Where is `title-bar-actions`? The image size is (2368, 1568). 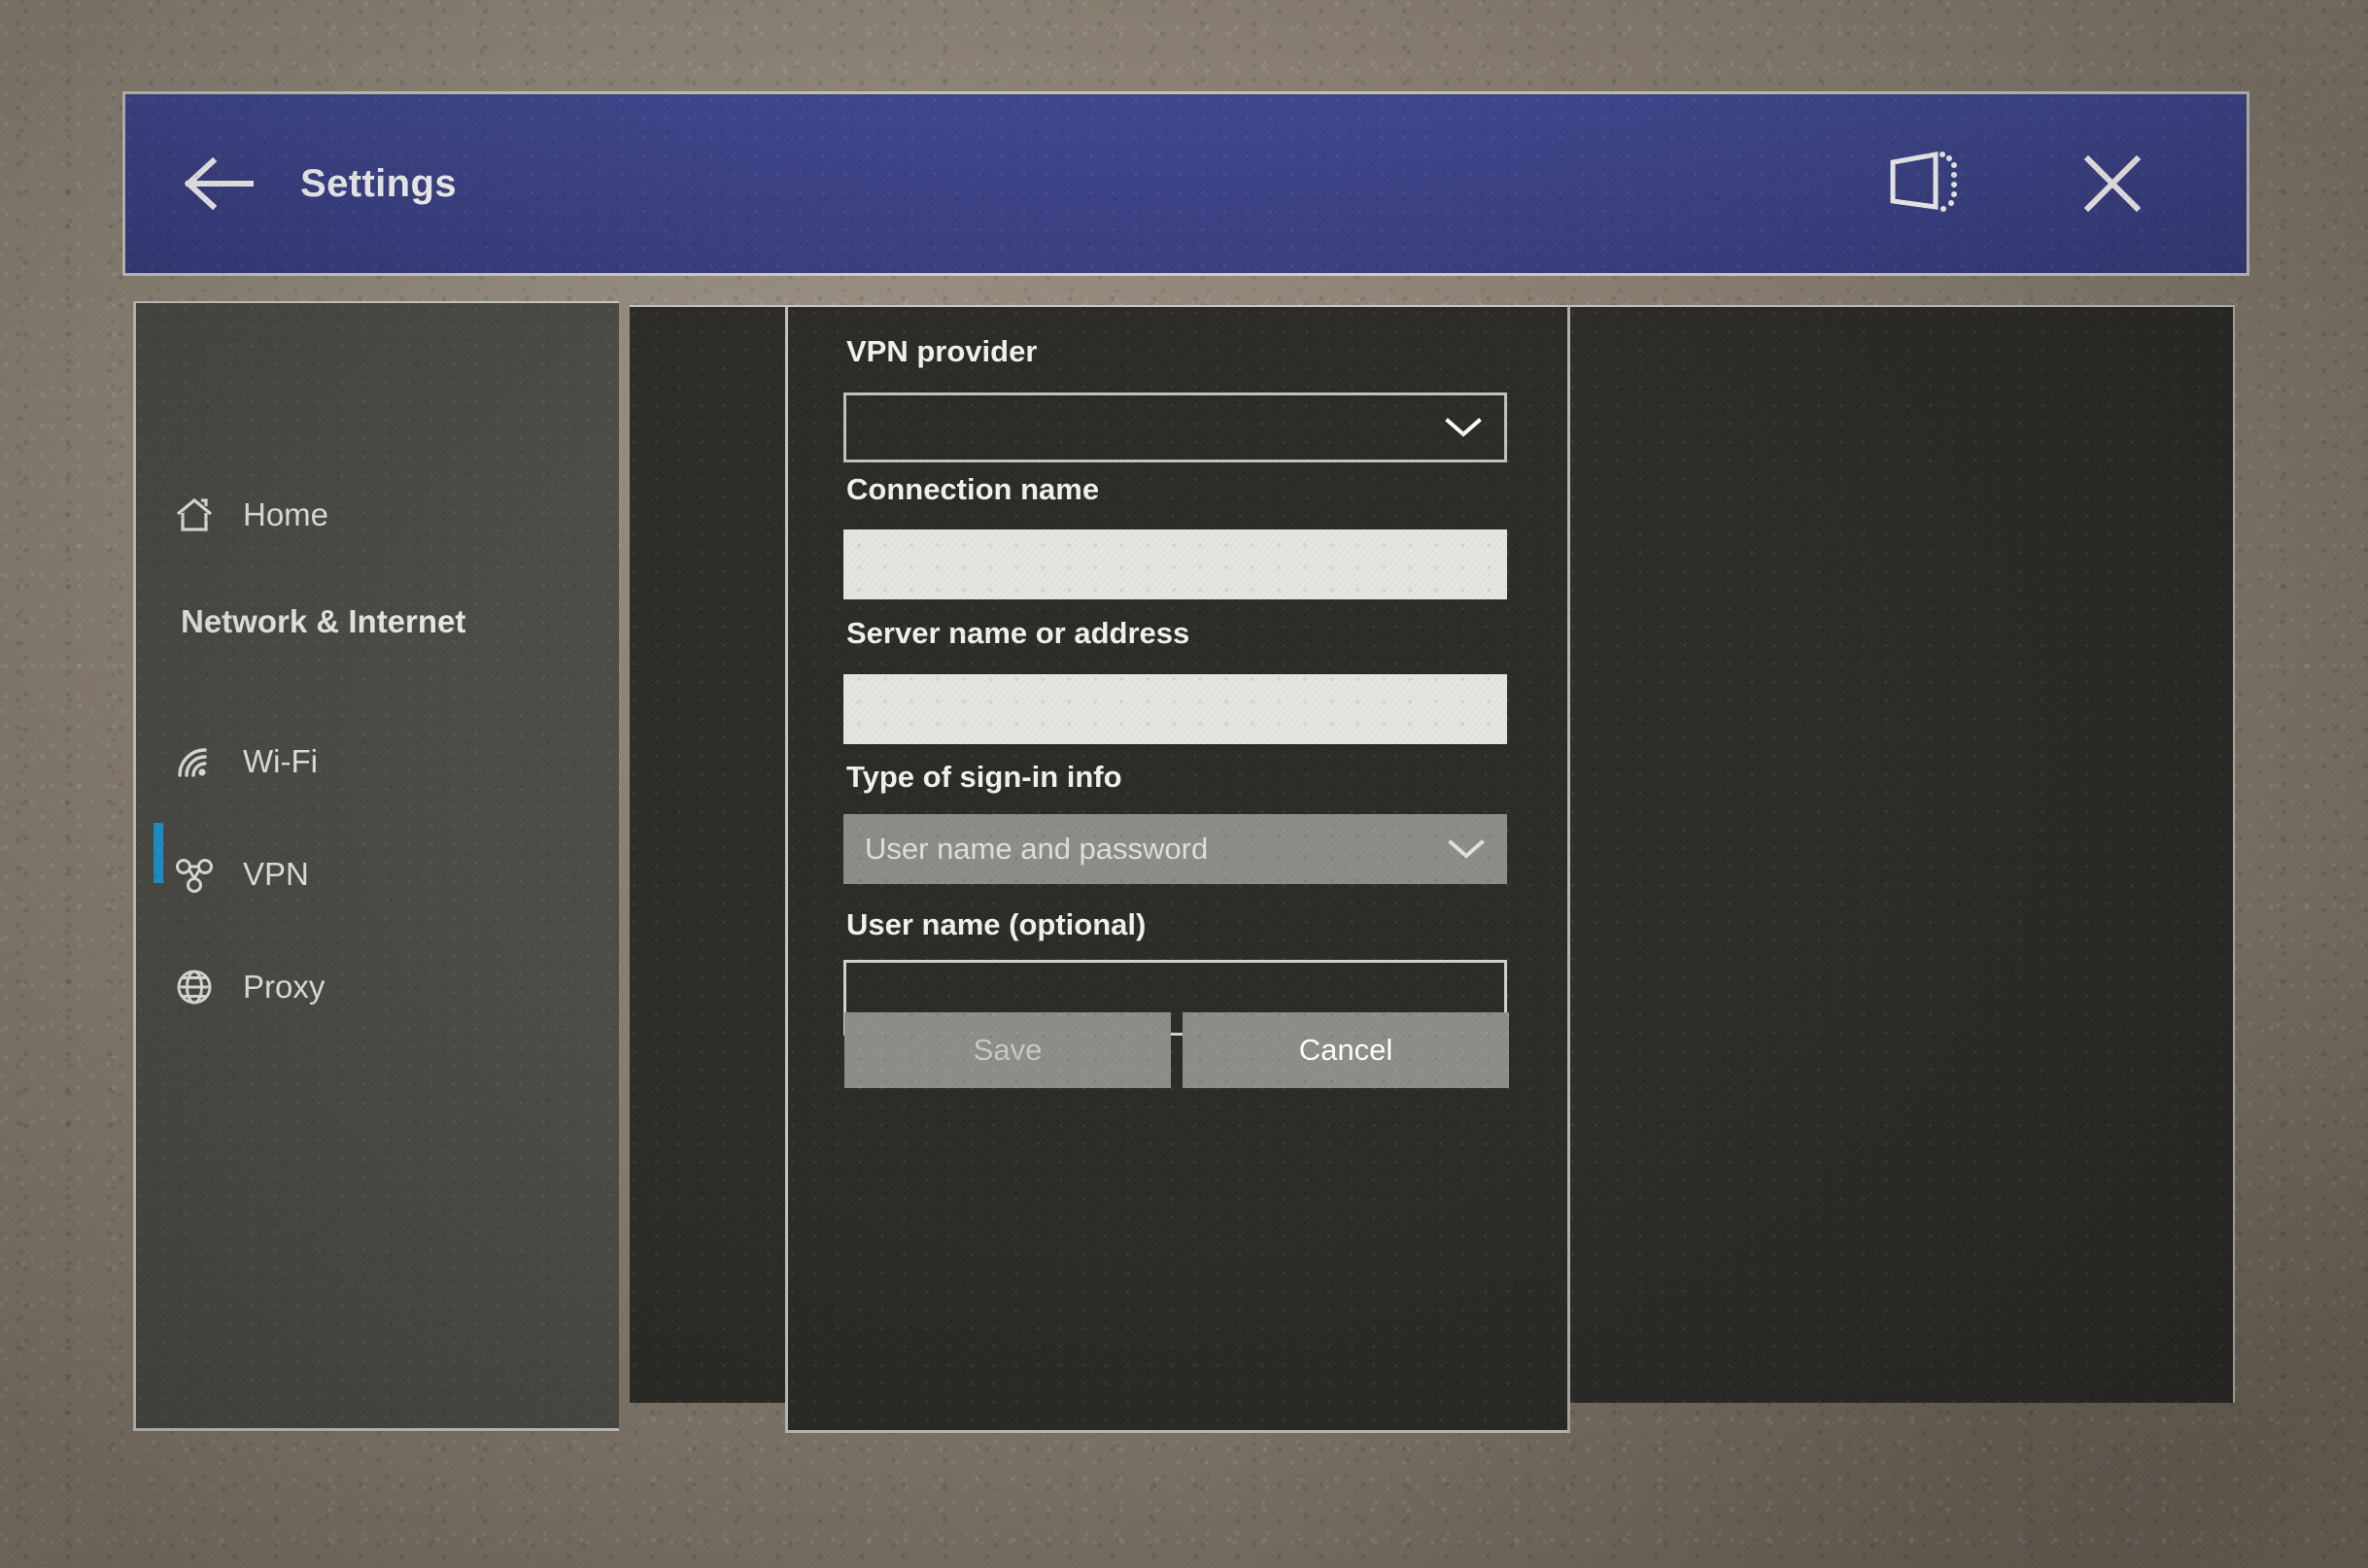
title-bar-actions is located at coordinates (2018, 183).